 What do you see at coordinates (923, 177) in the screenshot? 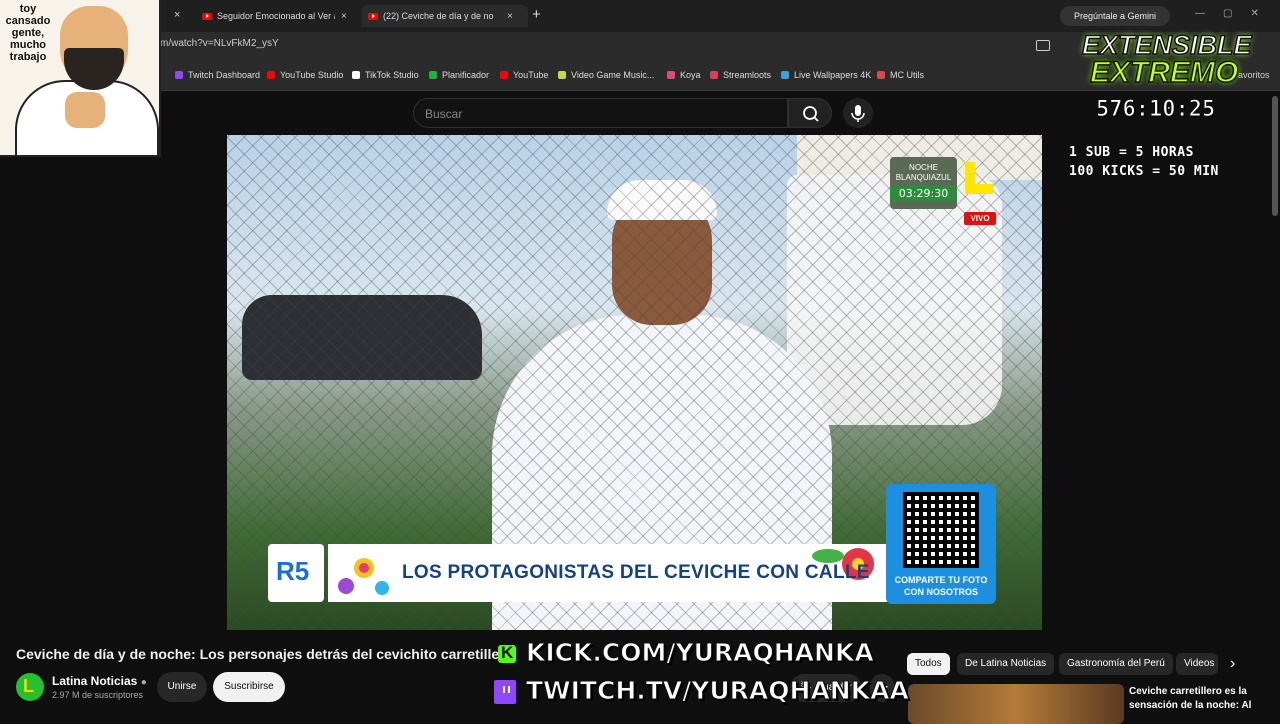
I see `badge-line2: BLANQUIAZUL` at bounding box center [923, 177].